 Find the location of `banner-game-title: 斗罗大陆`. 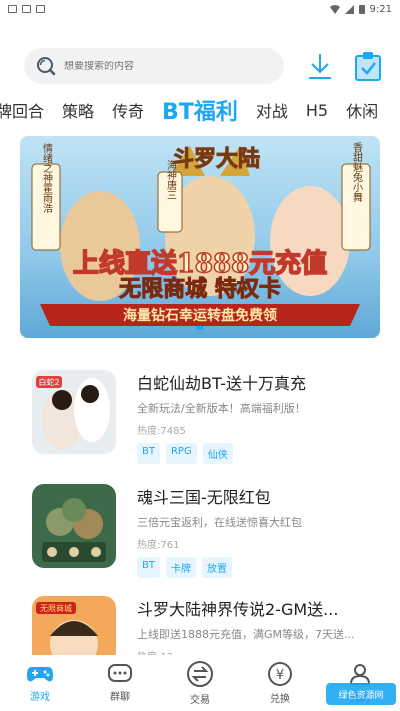

banner-game-title: 斗罗大陆 is located at coordinates (216, 159).